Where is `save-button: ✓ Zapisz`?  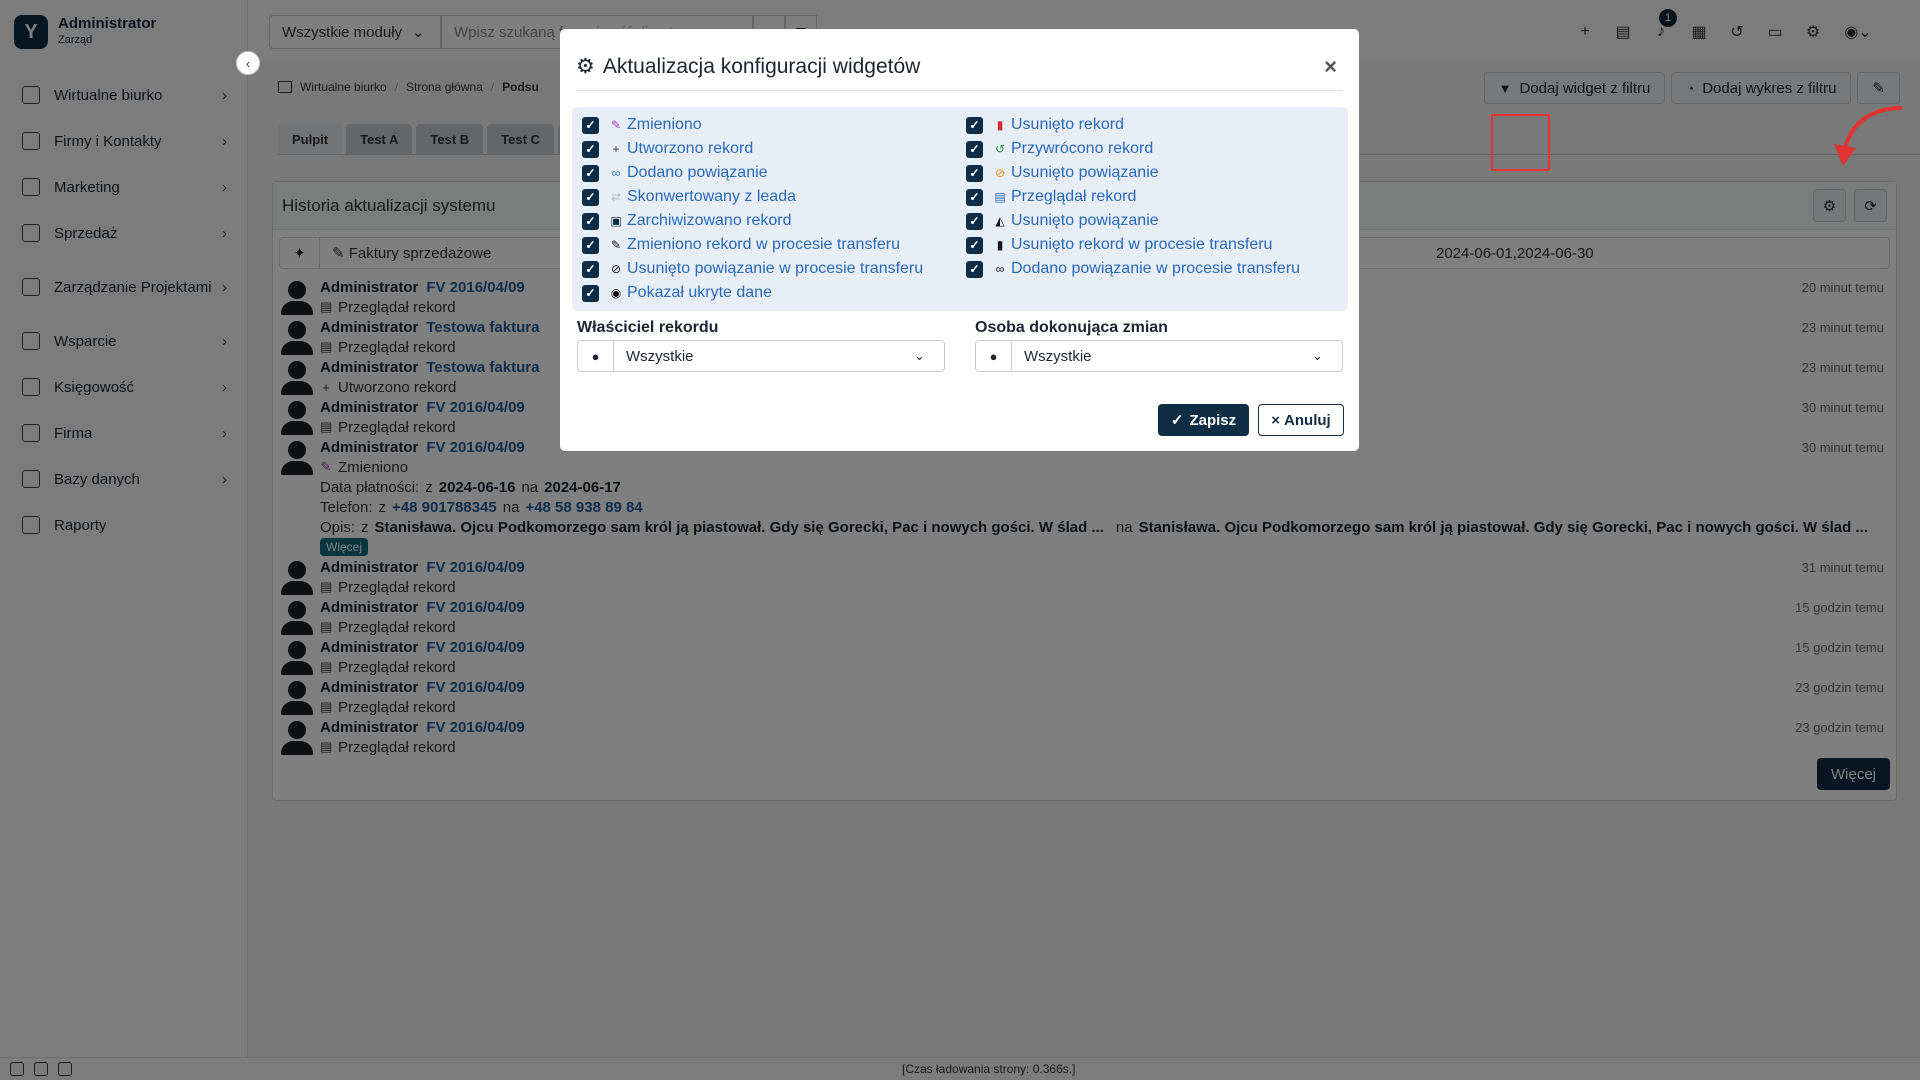
save-button: ✓ Zapisz is located at coordinates (1203, 420).